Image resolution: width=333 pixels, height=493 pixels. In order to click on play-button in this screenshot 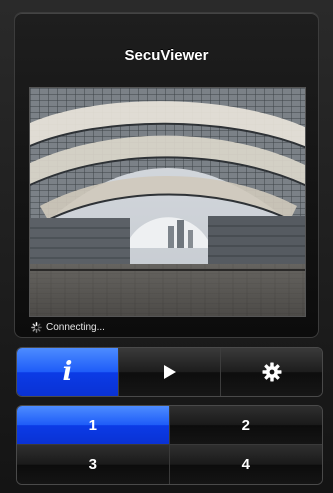, I will do `click(170, 372)`.